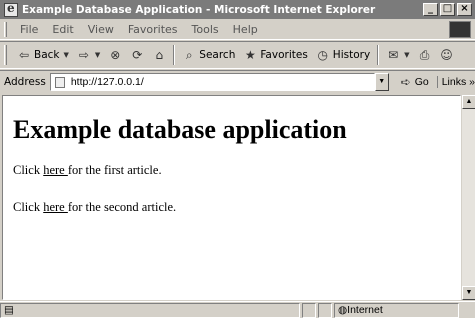 The image size is (475, 318). Describe the element at coordinates (9, 310) in the screenshot. I see `page-done-icon: ▤` at that location.